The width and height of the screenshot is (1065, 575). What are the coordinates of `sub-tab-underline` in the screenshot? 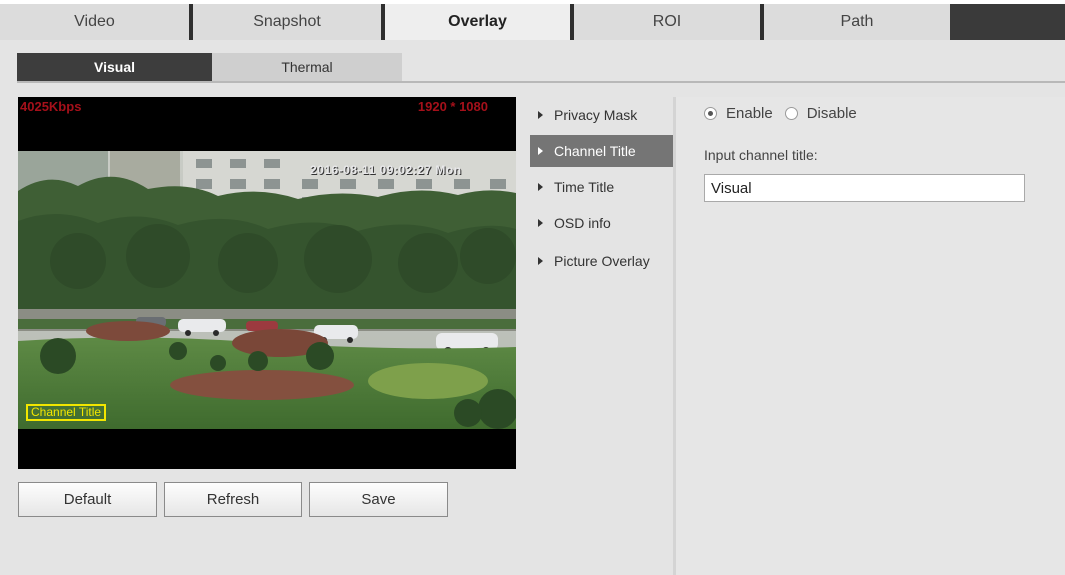 It's located at (541, 82).